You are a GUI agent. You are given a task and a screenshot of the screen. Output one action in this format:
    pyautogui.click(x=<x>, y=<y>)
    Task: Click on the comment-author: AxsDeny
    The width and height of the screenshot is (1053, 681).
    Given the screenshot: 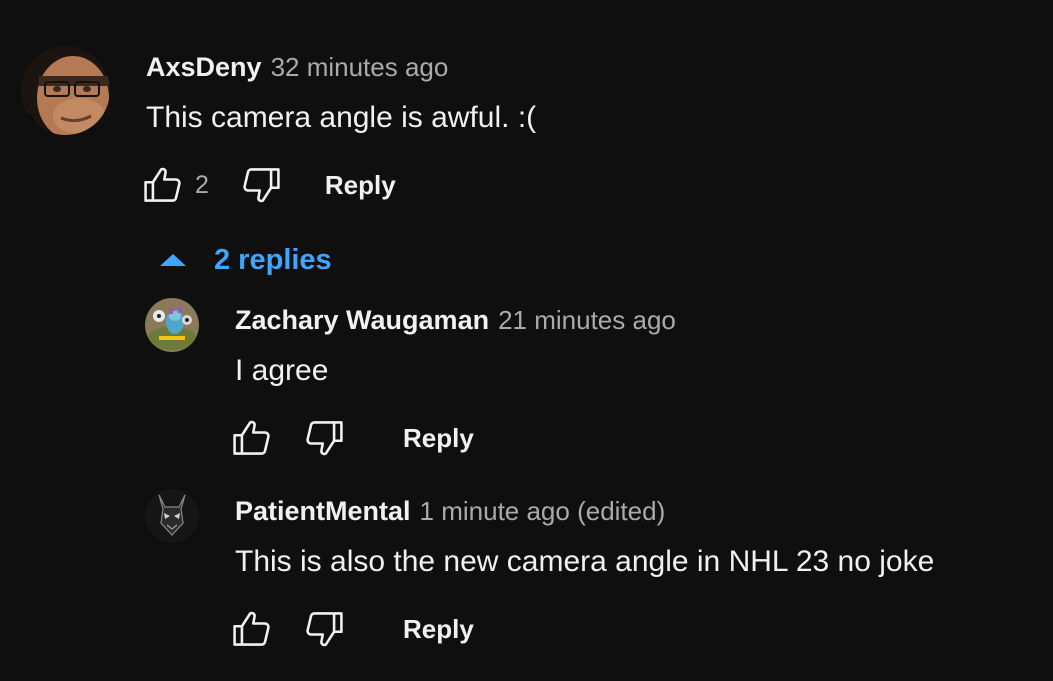 What is the action you would take?
    pyautogui.click(x=204, y=67)
    